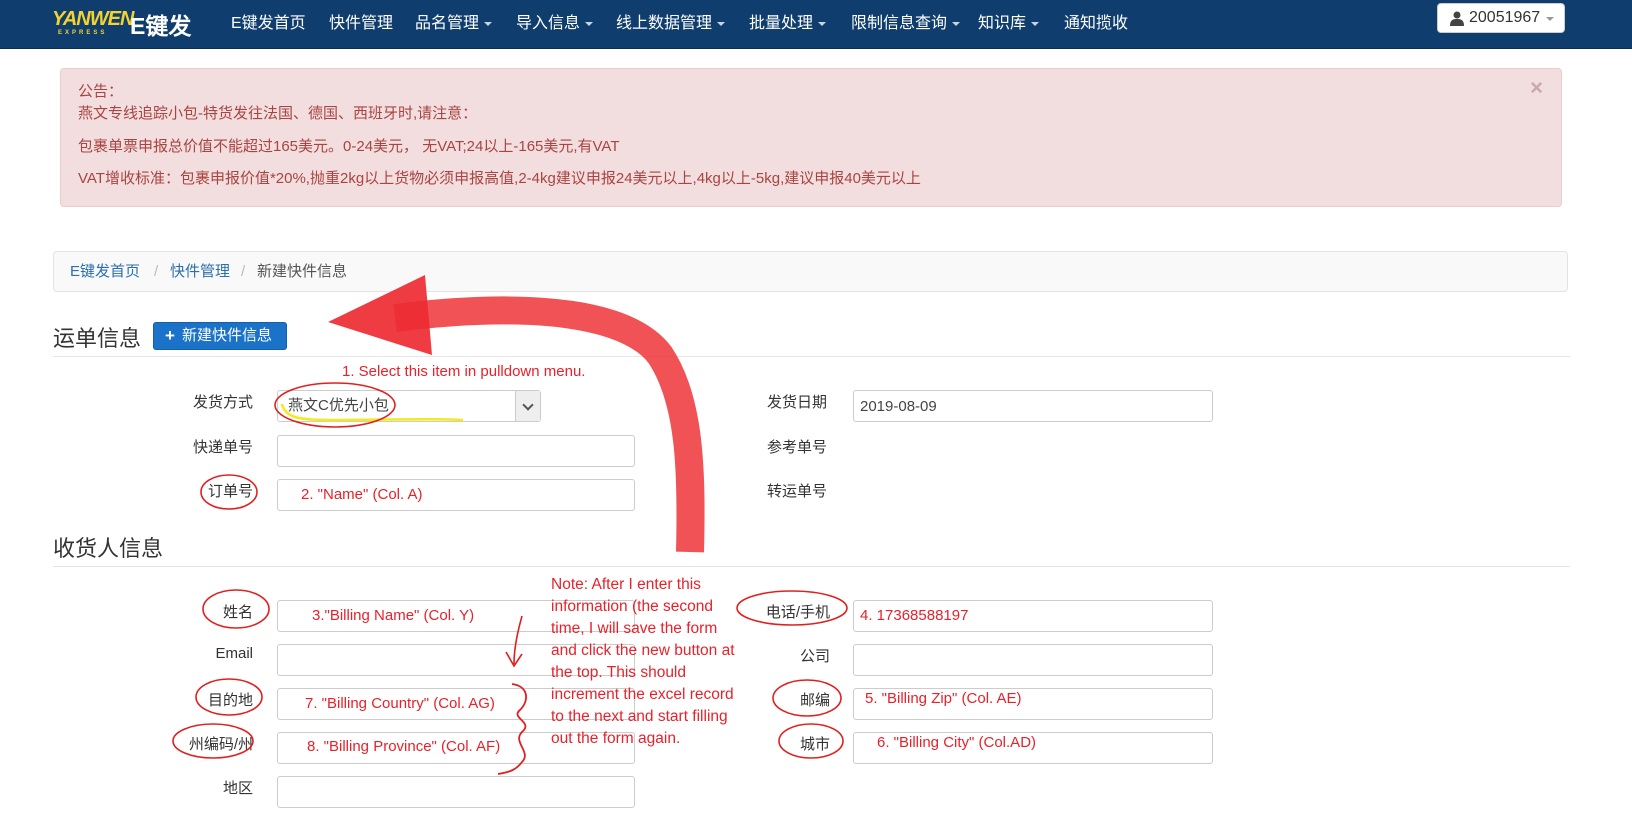 The image size is (1632, 826). Describe the element at coordinates (456, 451) in the screenshot. I see `tracking-number-field` at that location.